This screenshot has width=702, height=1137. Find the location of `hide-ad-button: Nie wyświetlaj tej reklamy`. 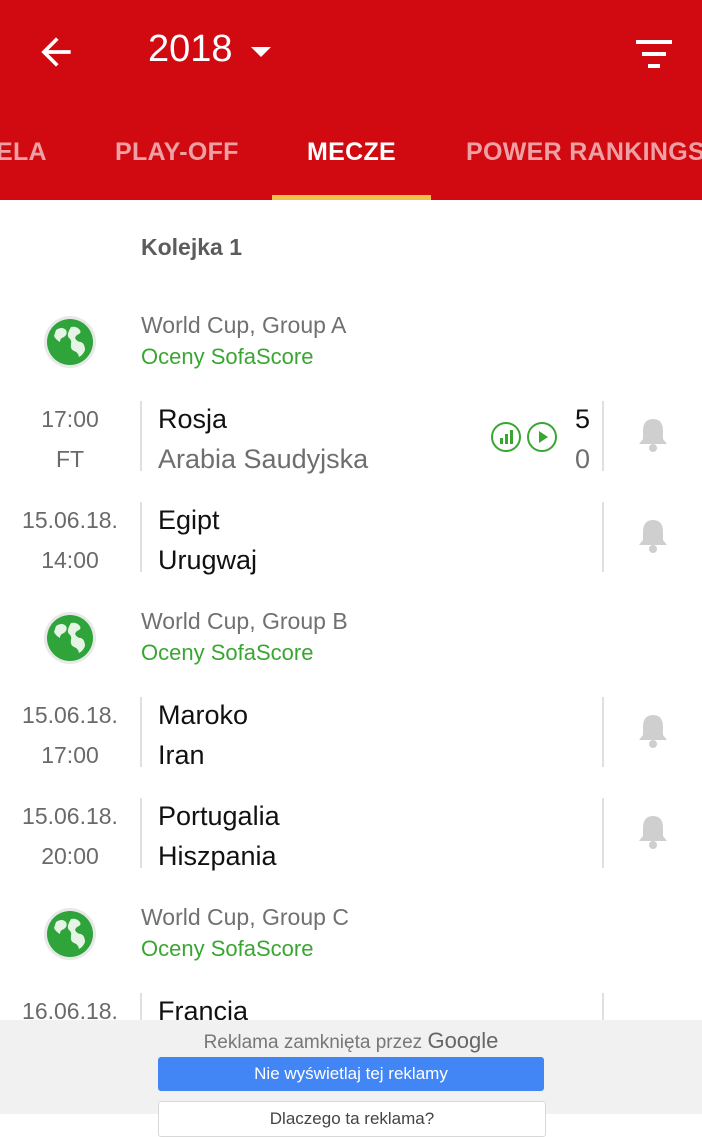

hide-ad-button: Nie wyświetlaj tej reklamy is located at coordinates (351, 1074).